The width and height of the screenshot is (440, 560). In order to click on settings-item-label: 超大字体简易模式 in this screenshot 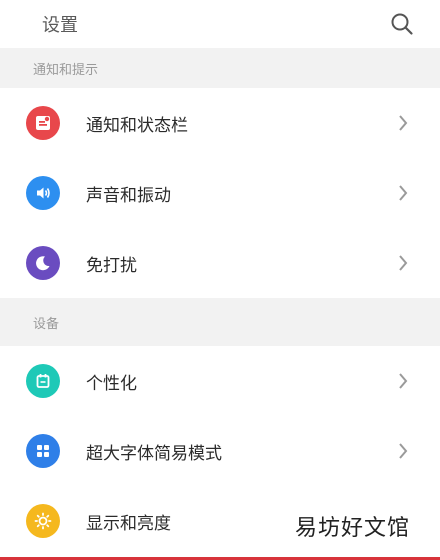, I will do `click(154, 453)`.